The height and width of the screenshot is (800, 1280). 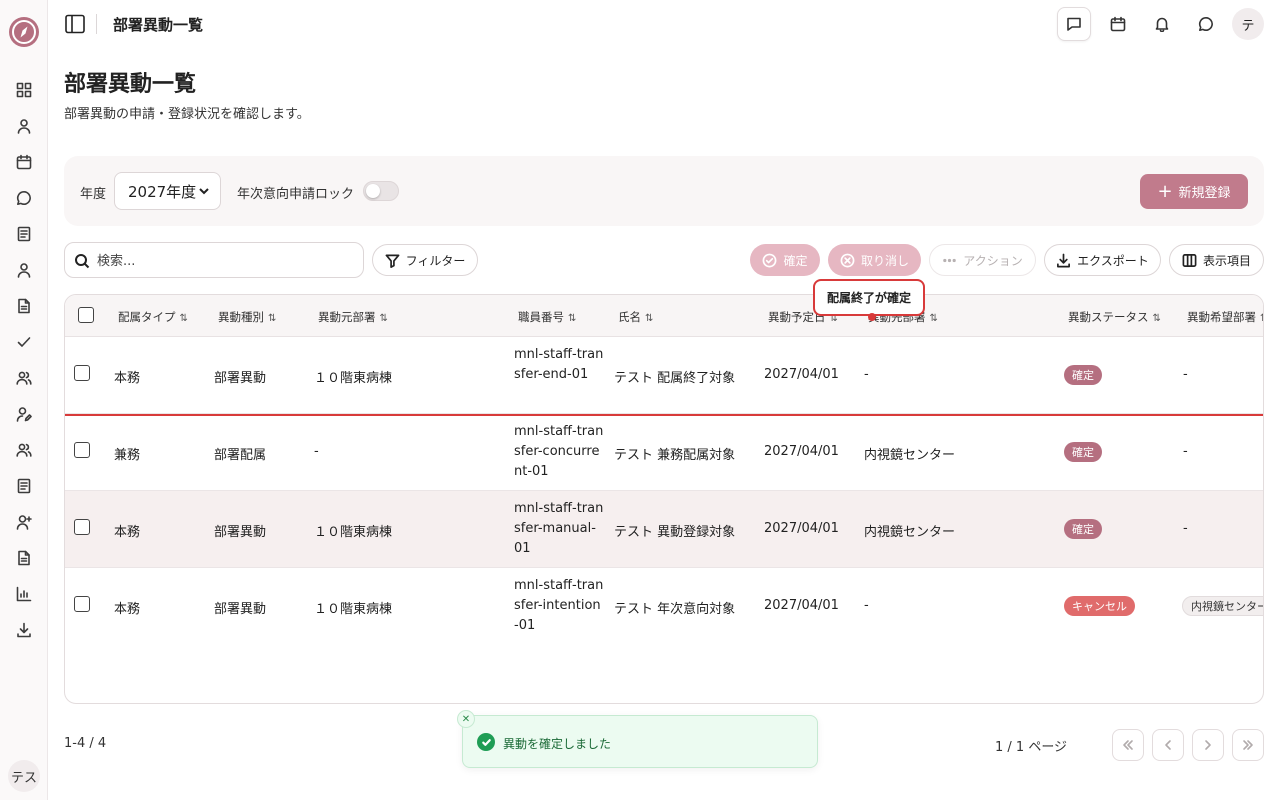 What do you see at coordinates (1208, 745) in the screenshot?
I see `next-page-button` at bounding box center [1208, 745].